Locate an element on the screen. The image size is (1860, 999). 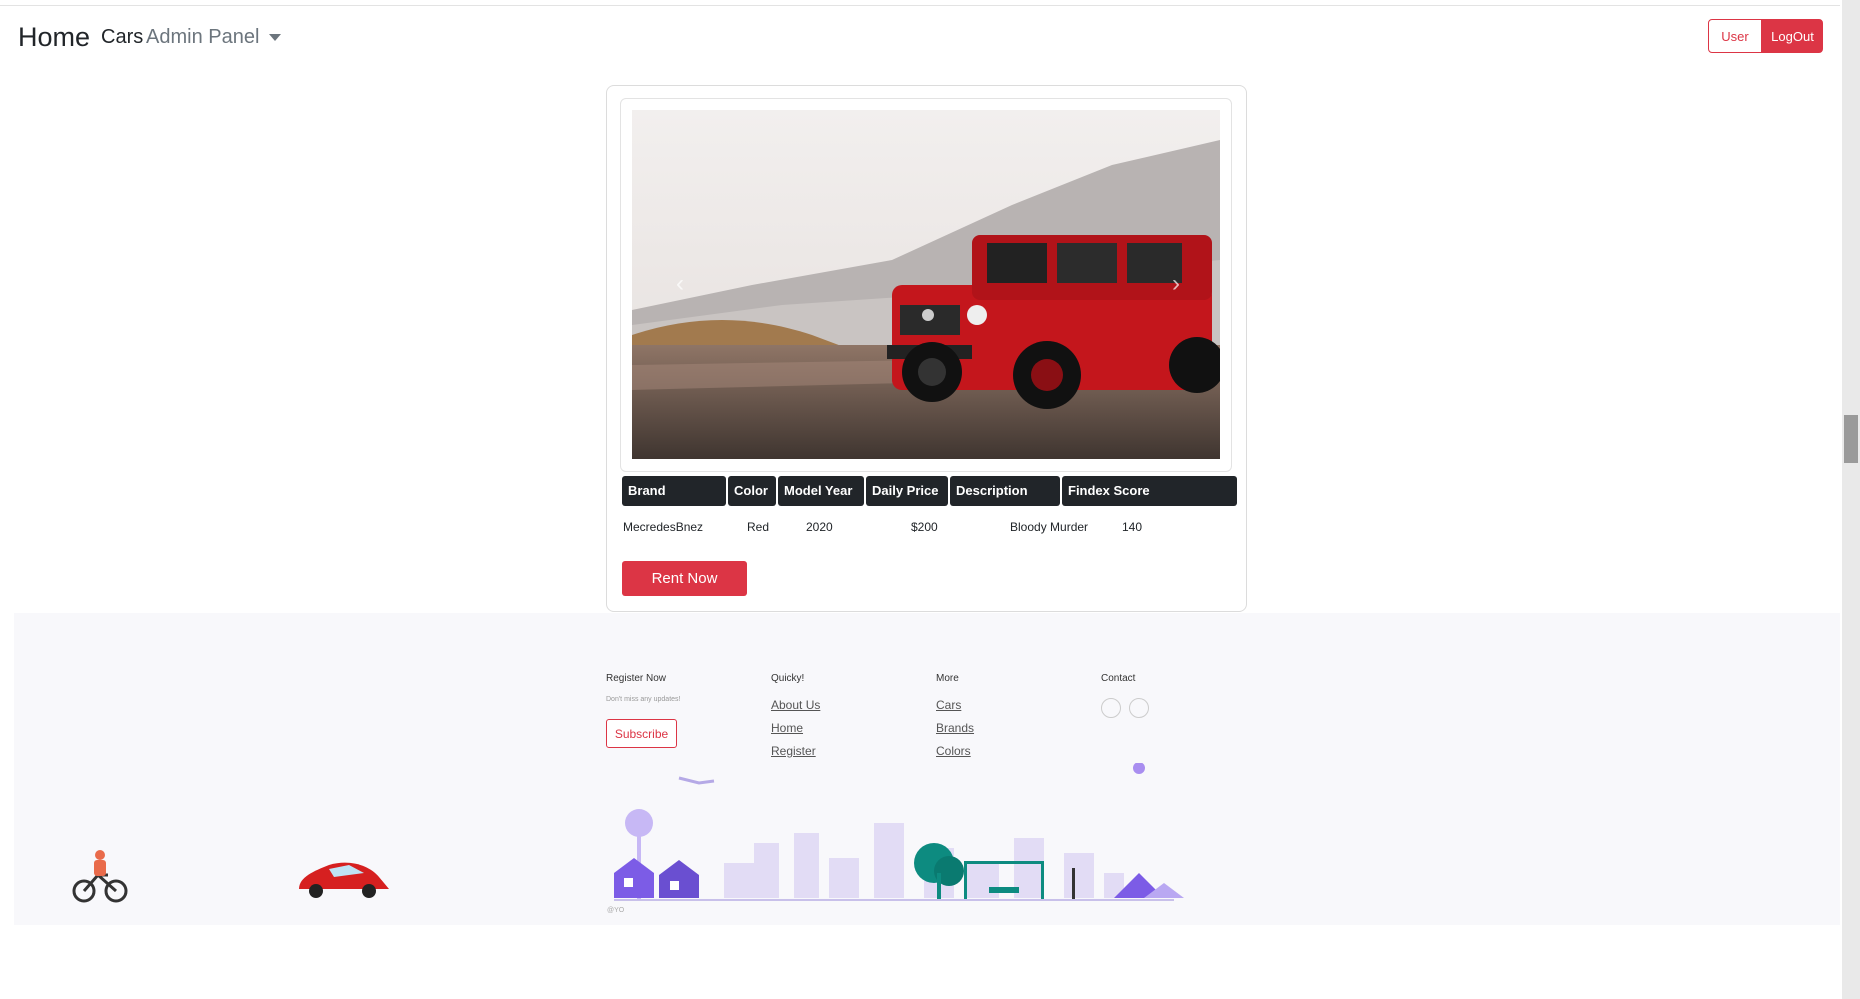
logout-button: LogOut is located at coordinates (1792, 36).